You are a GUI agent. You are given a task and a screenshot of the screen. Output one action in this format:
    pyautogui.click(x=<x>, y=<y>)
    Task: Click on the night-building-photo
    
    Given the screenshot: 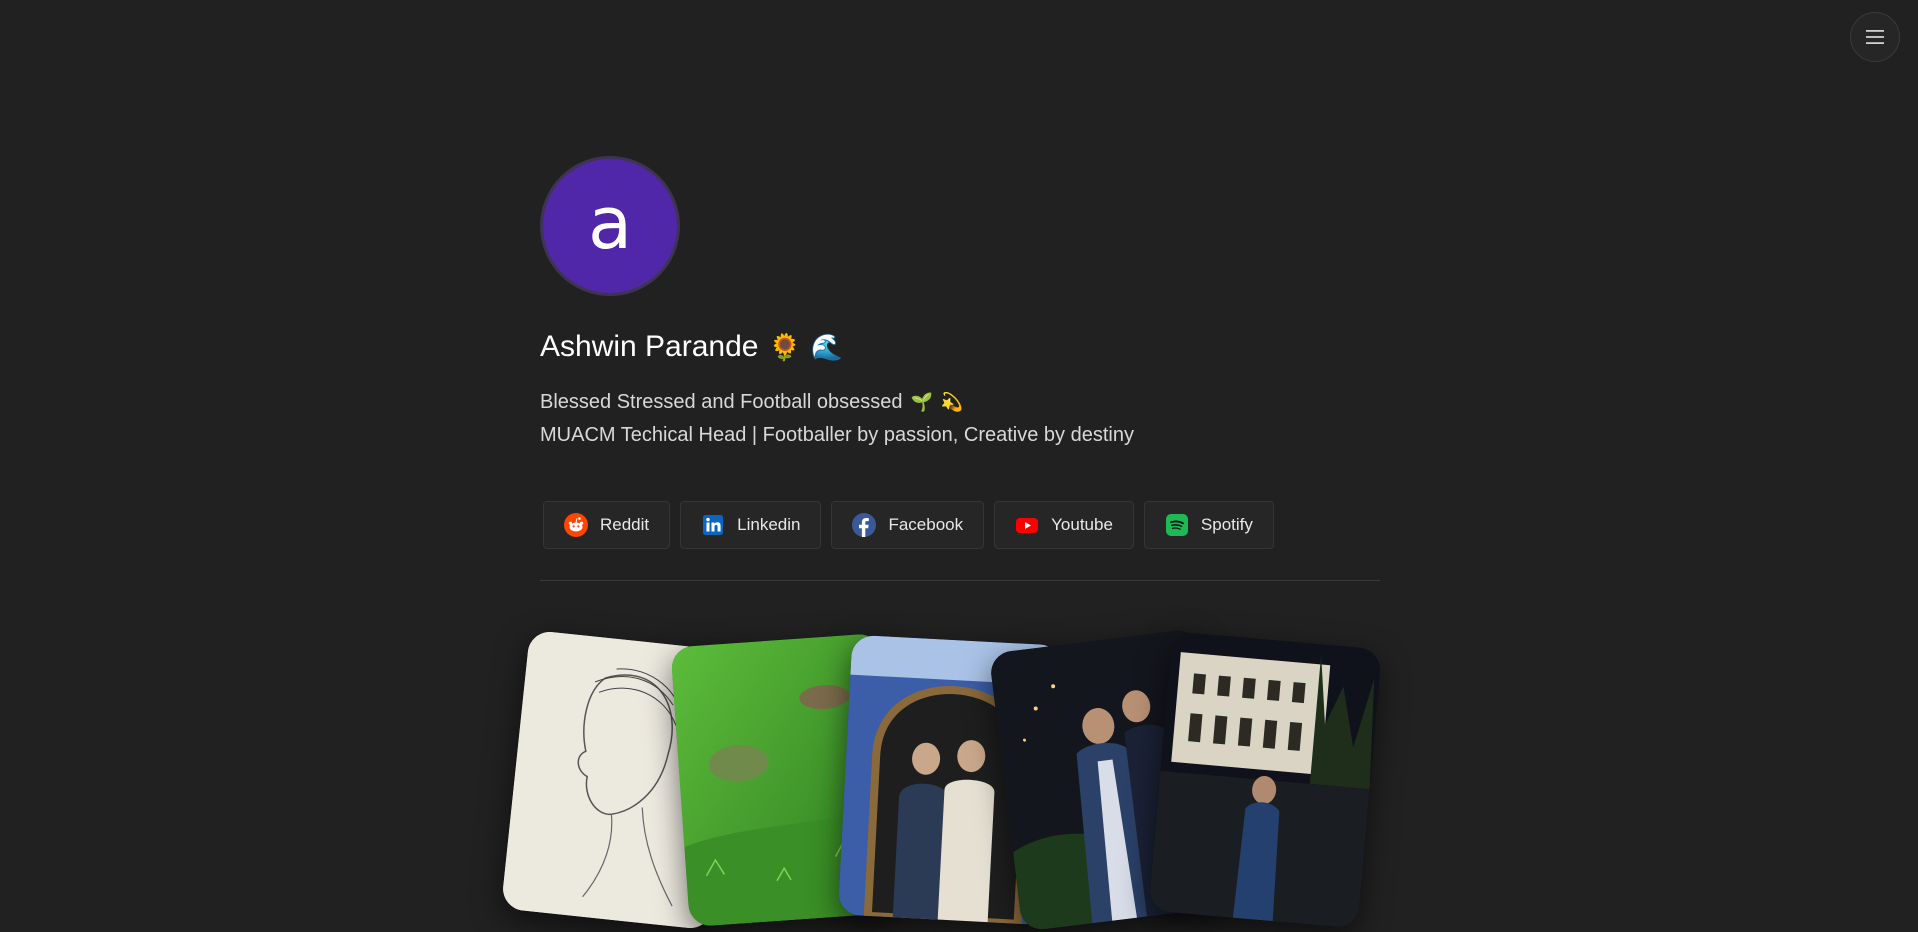 What is the action you would take?
    pyautogui.click(x=1265, y=780)
    